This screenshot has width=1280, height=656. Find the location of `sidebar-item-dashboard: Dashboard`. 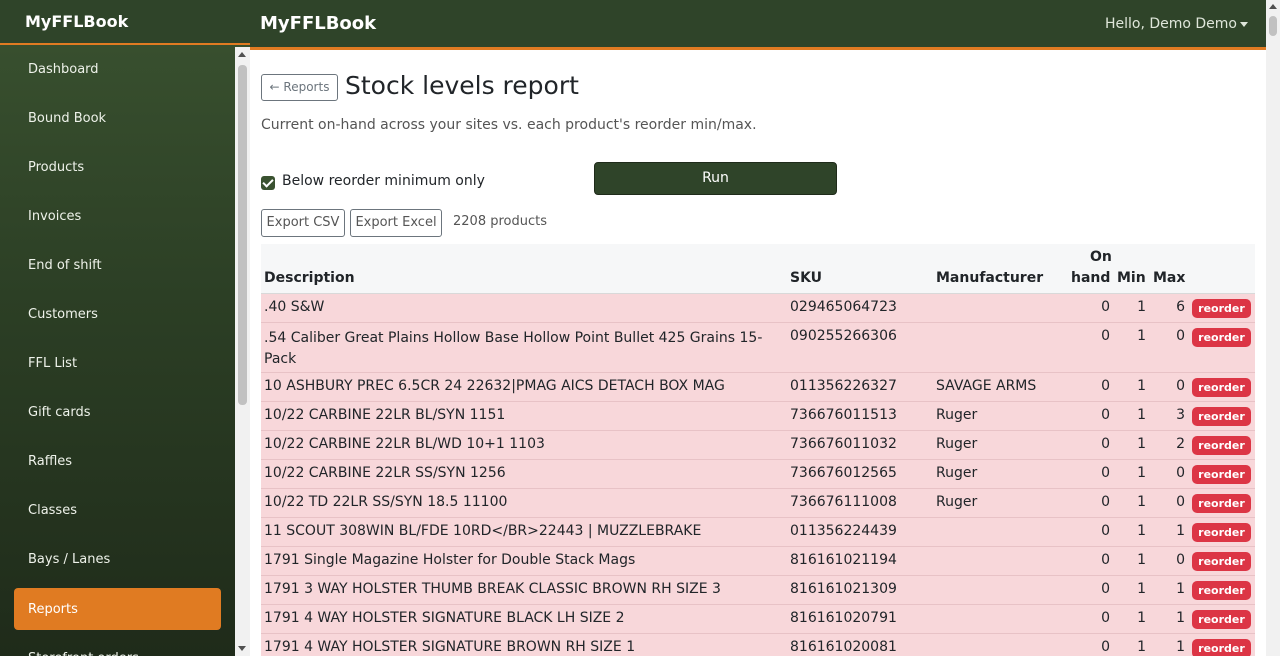

sidebar-item-dashboard: Dashboard is located at coordinates (117, 69).